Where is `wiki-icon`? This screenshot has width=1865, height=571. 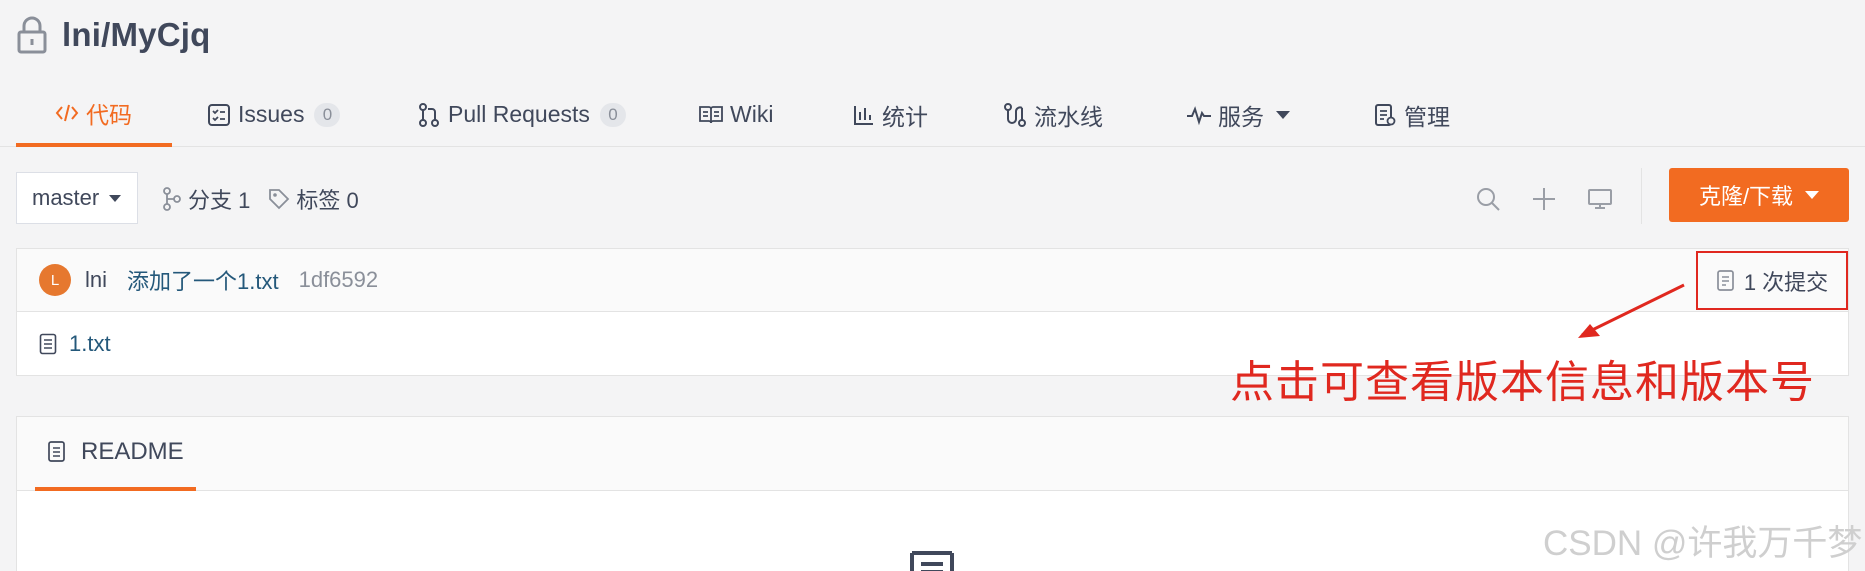 wiki-icon is located at coordinates (711, 115).